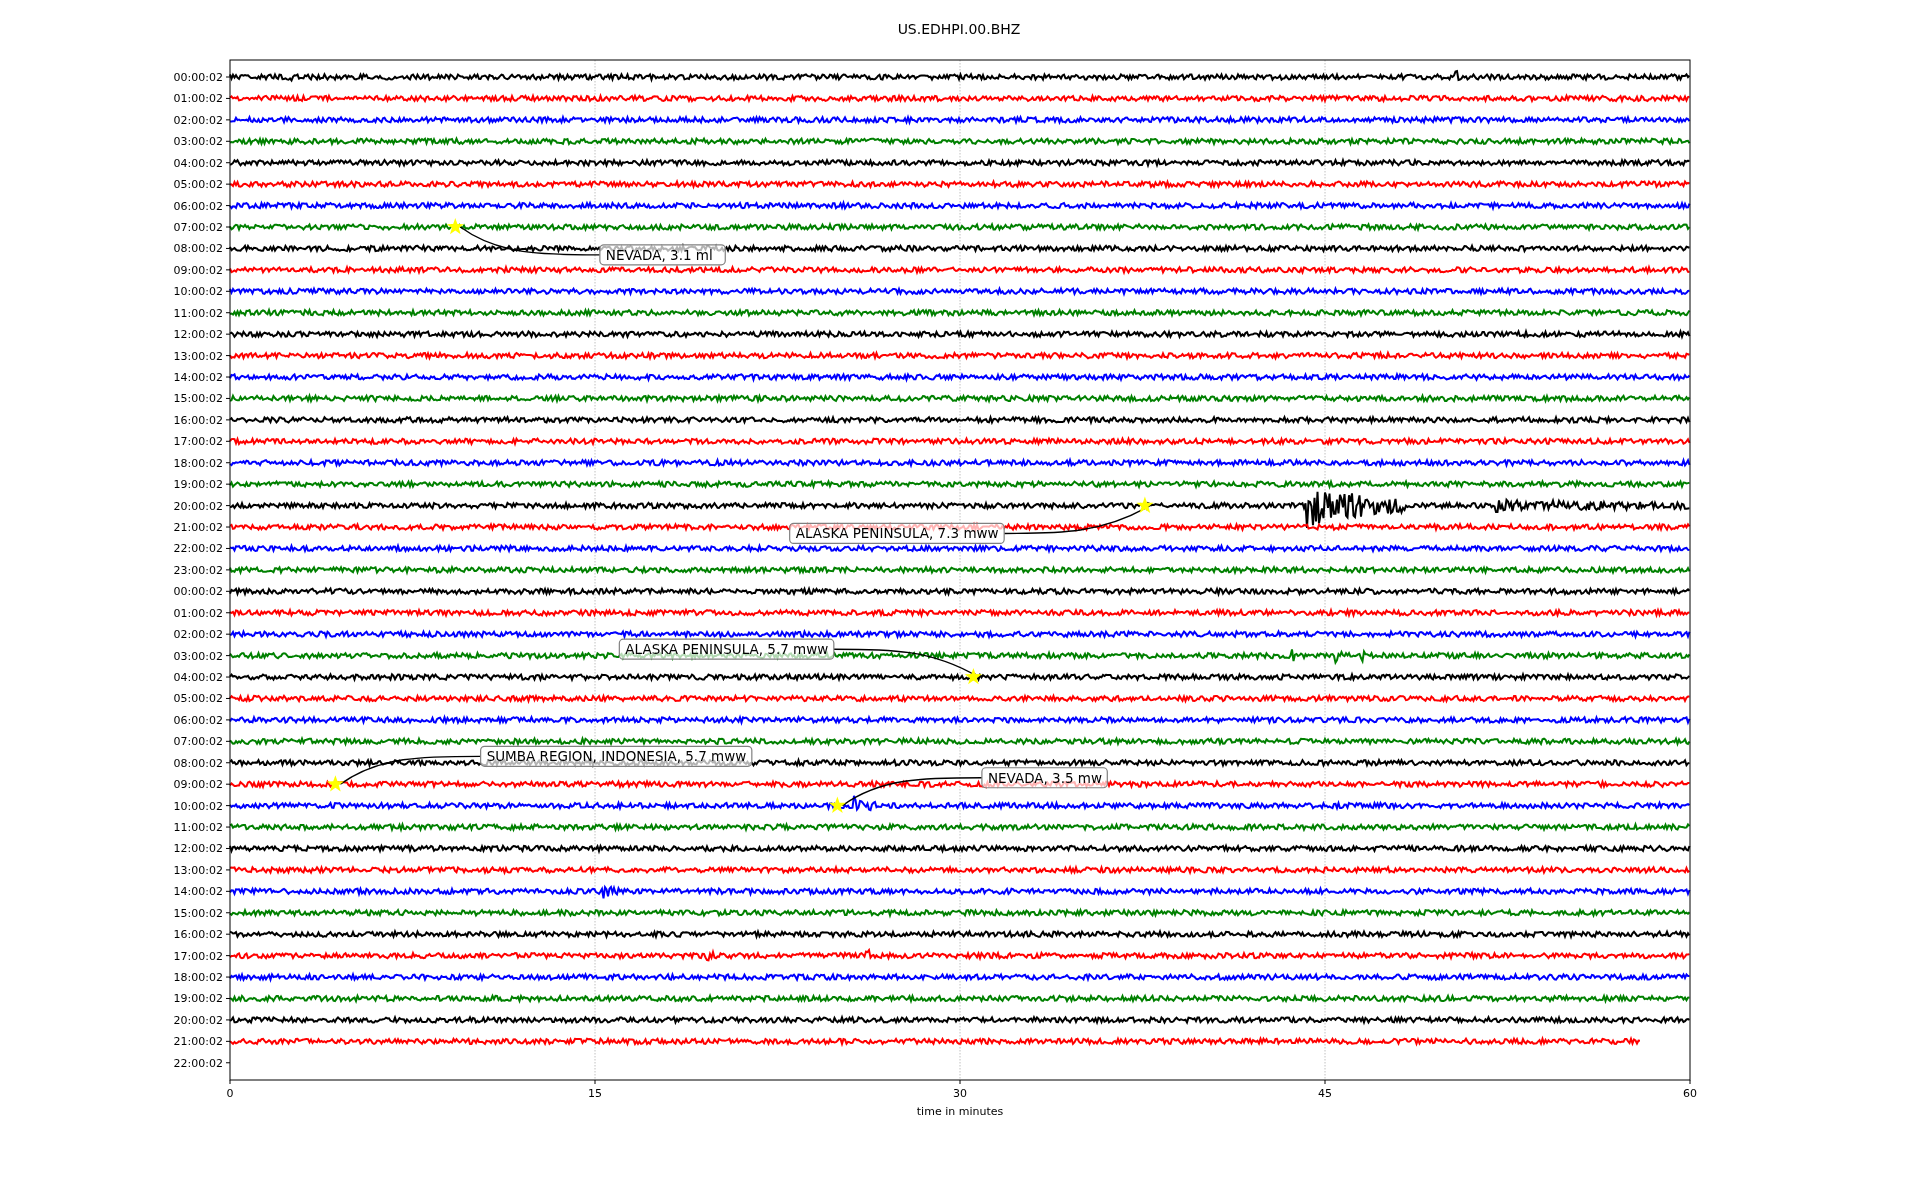  Describe the element at coordinates (897, 533) in the screenshot. I see `event-label: ALASKA PENINSULA, 7.3 mww` at that location.